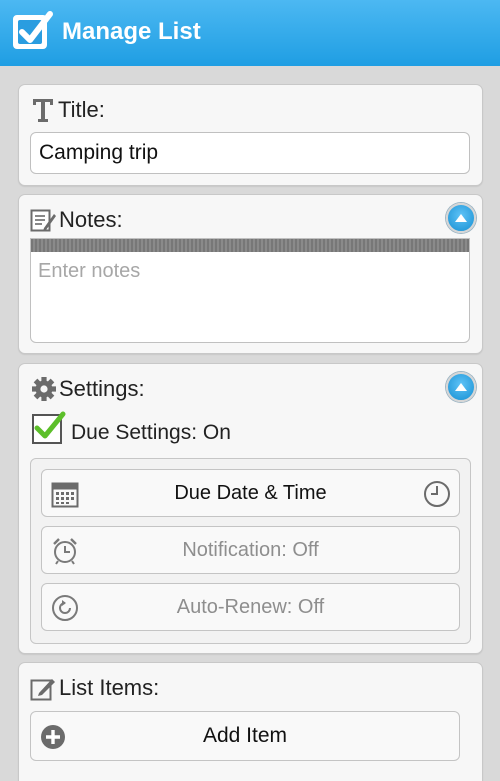  Describe the element at coordinates (250, 297) in the screenshot. I see `notes-input` at that location.